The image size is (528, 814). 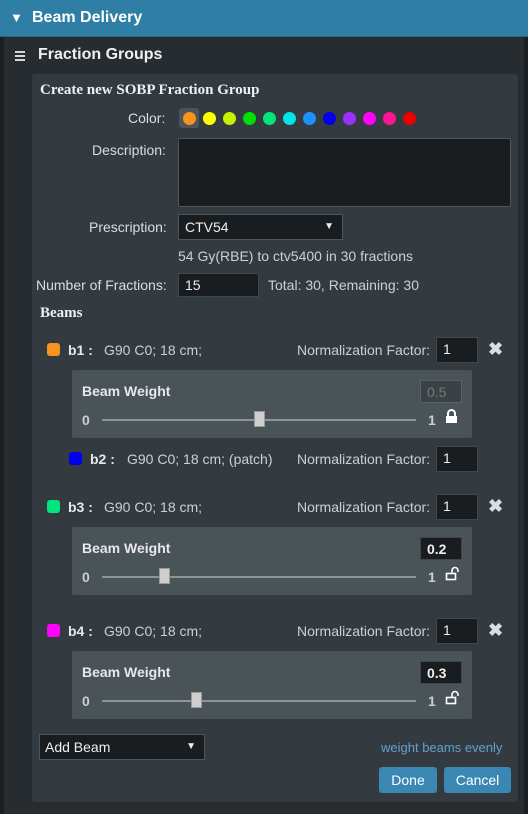 What do you see at coordinates (218, 285) in the screenshot?
I see `fractions-input: 15` at bounding box center [218, 285].